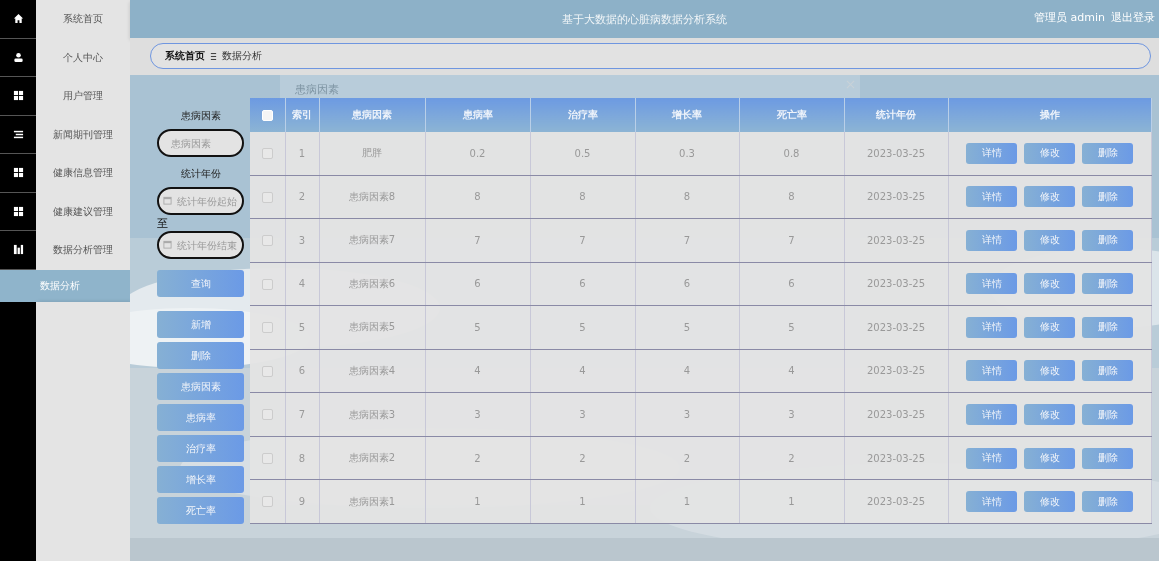 The height and width of the screenshot is (561, 1159). What do you see at coordinates (242, 56) in the screenshot?
I see `breadcrumb-link: 数据分析` at bounding box center [242, 56].